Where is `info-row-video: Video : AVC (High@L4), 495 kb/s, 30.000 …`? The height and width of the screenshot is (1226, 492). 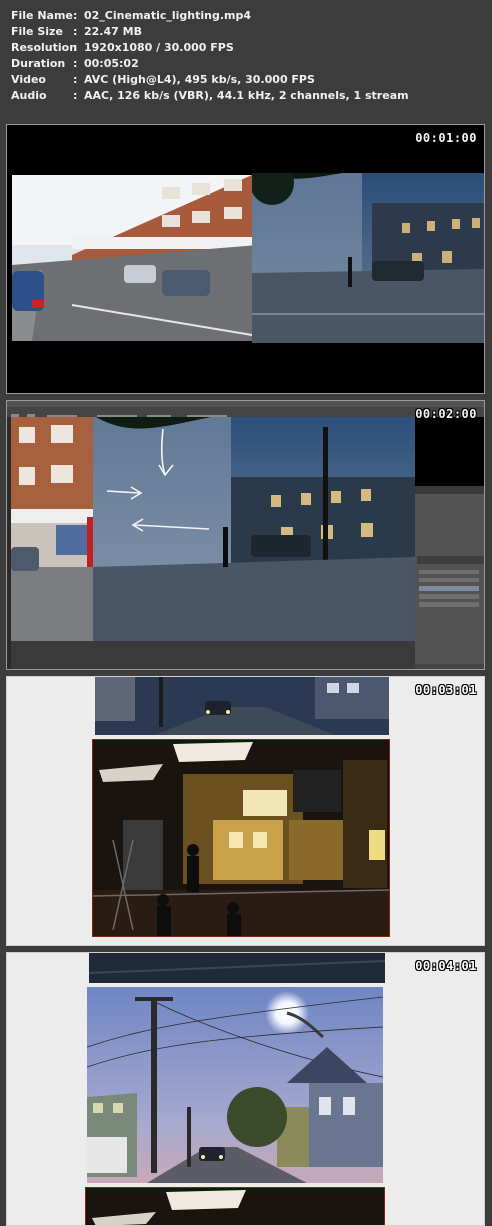 info-row-video: Video : AVC (High@L4), 495 kb/s, 30.000 … is located at coordinates (210, 80).